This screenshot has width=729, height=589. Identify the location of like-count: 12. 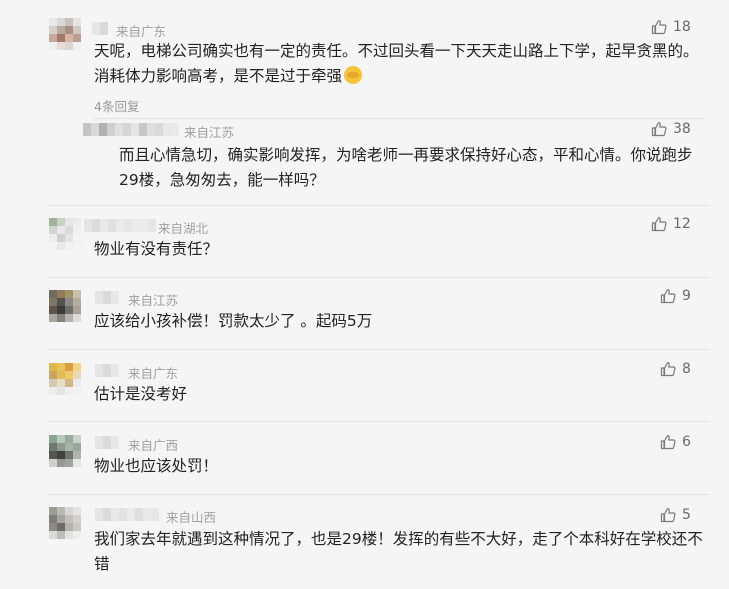
(682, 224).